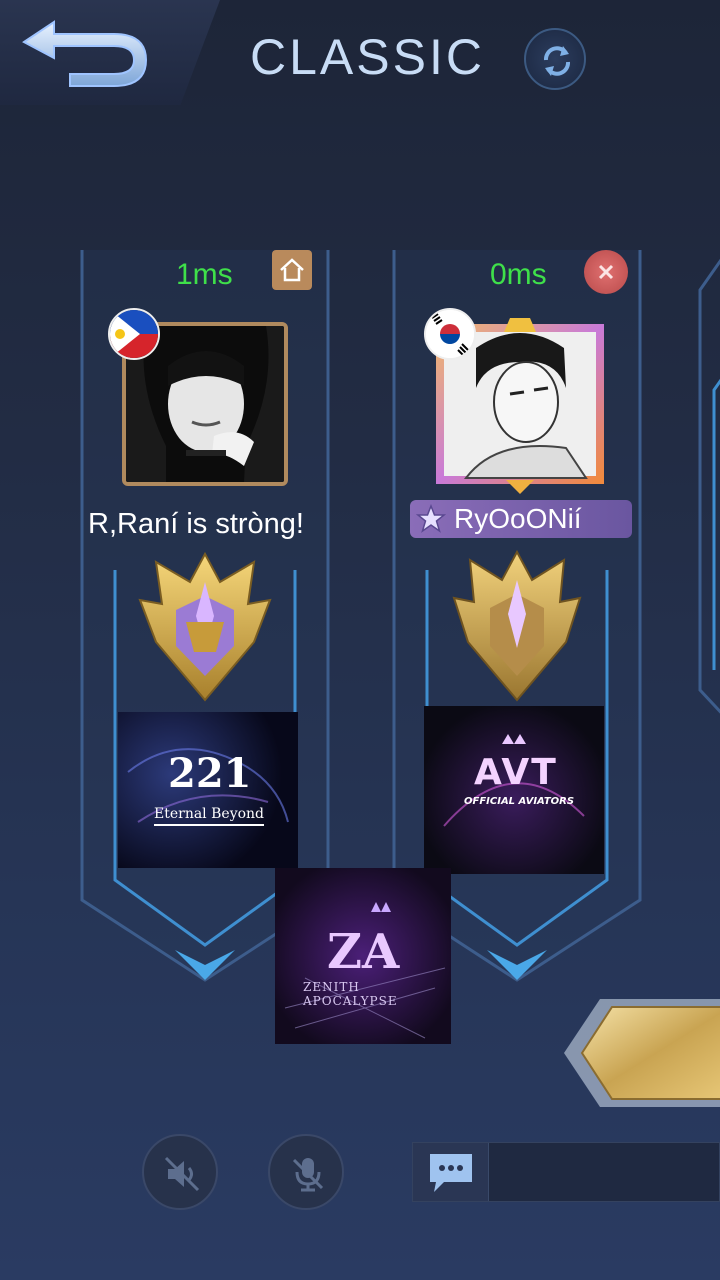 The width and height of the screenshot is (720, 1280). Describe the element at coordinates (519, 801) in the screenshot. I see `squad-name: OFFICIAL AVIATORS` at that location.